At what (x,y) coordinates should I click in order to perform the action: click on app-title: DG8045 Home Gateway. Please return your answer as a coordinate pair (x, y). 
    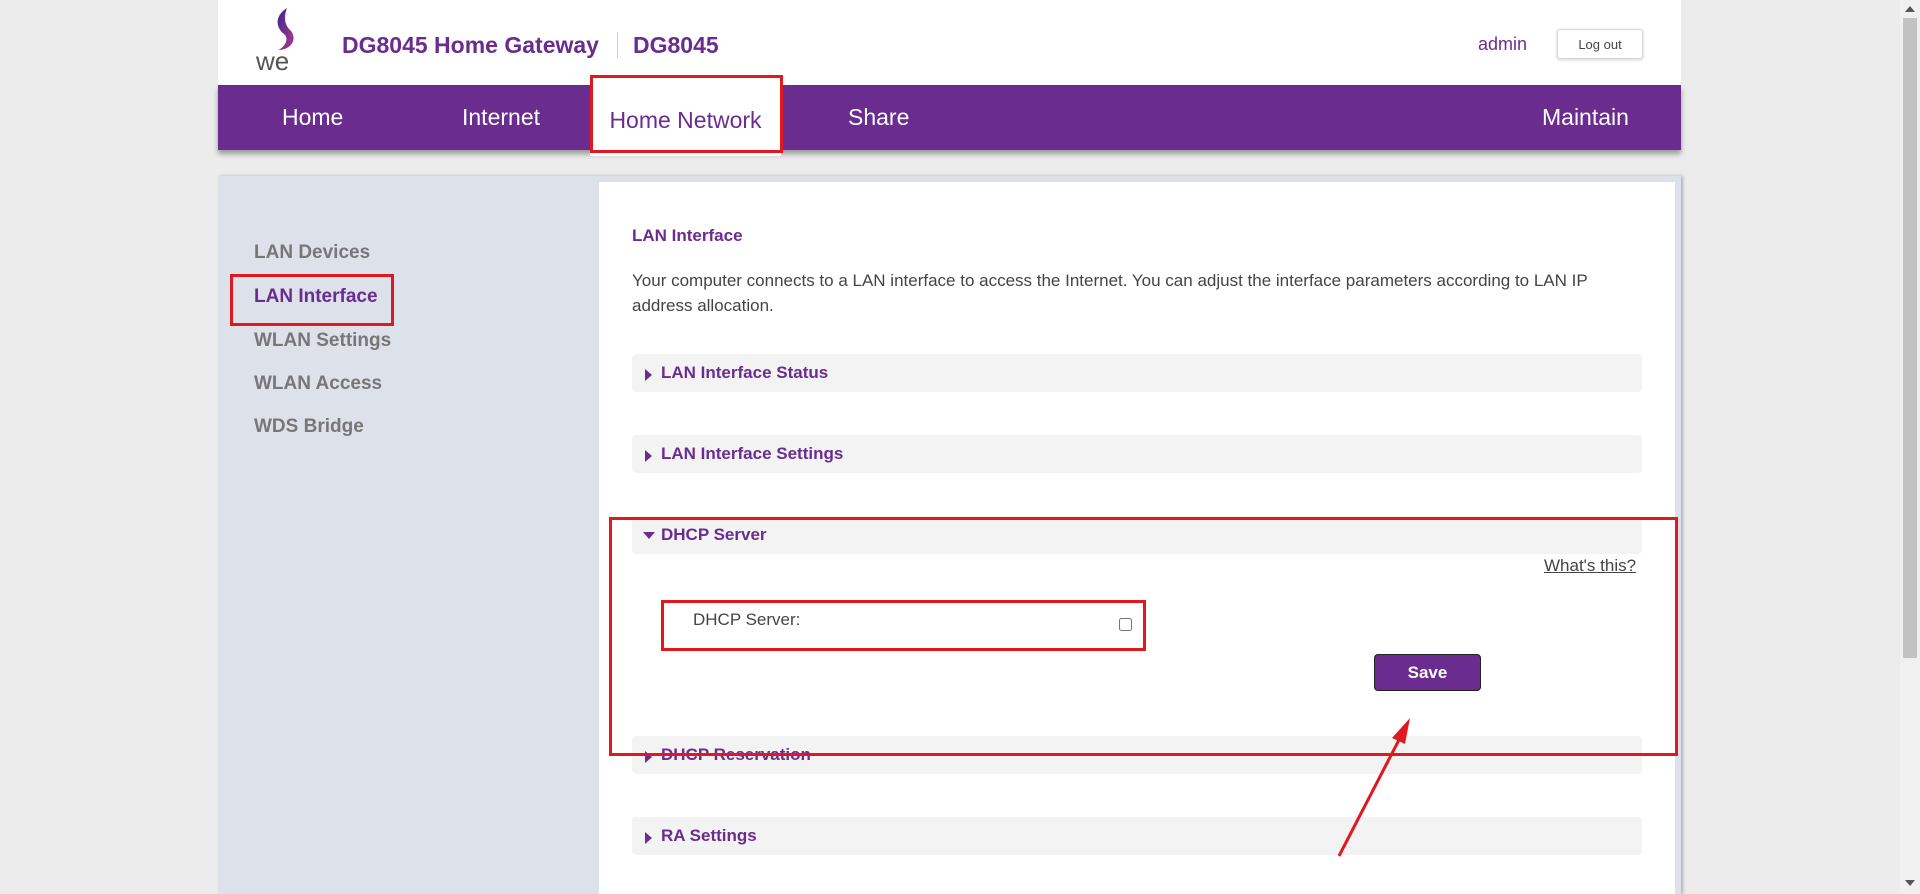
    Looking at the image, I should click on (470, 45).